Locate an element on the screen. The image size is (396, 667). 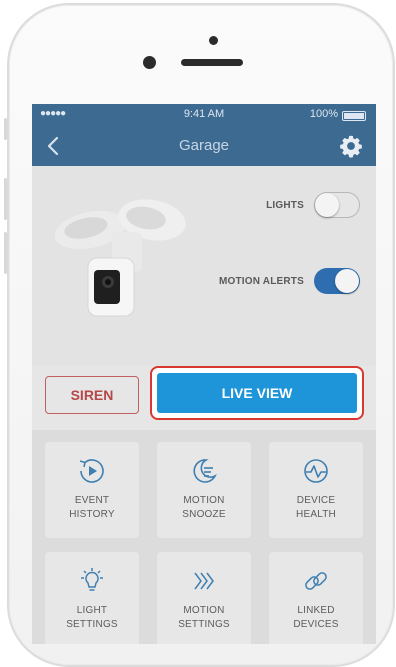
tile-label: MOTION SNOOZE is located at coordinates (204, 507).